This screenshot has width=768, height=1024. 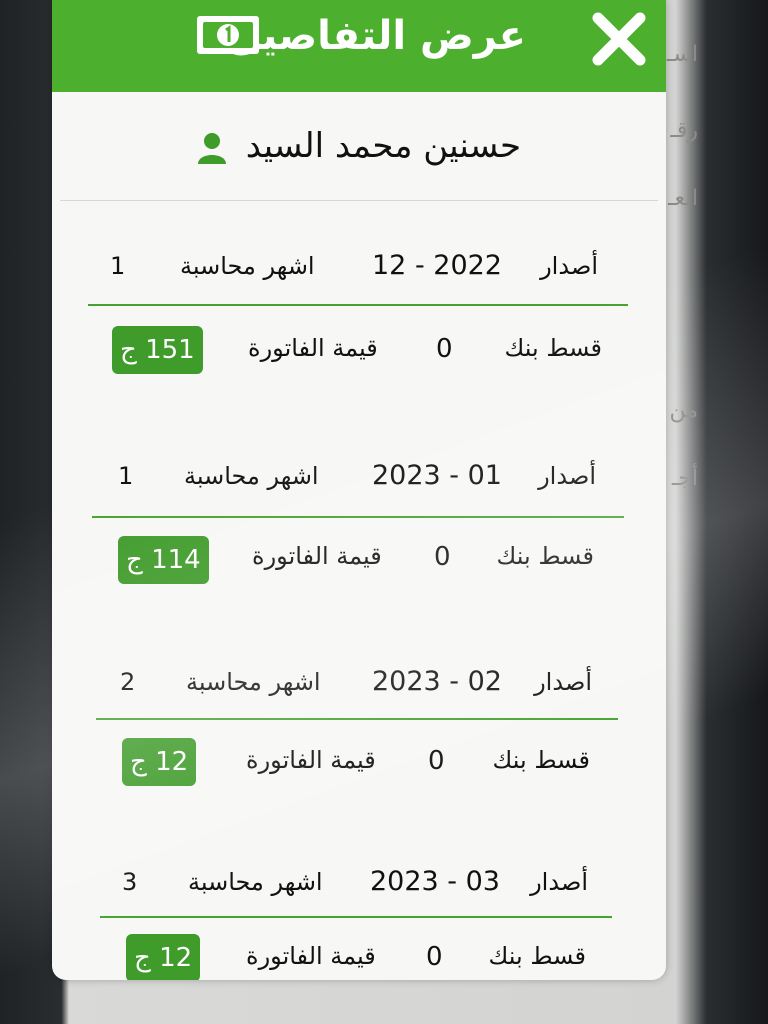 I want to click on invoice-amount-badge: 114 ج, so click(x=163, y=560).